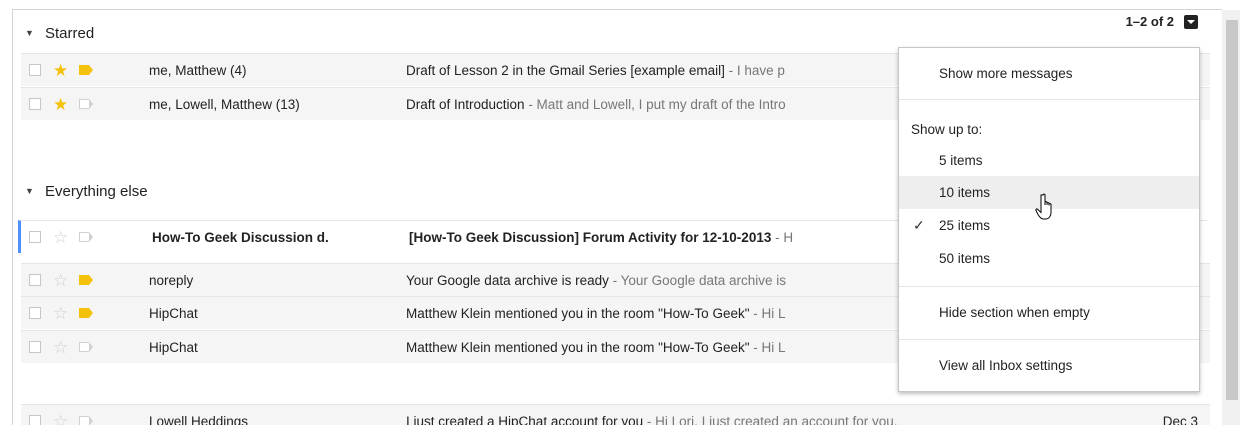 This screenshot has height=425, width=1240. I want to click on menu-item-label: Show more messages, so click(1006, 73).